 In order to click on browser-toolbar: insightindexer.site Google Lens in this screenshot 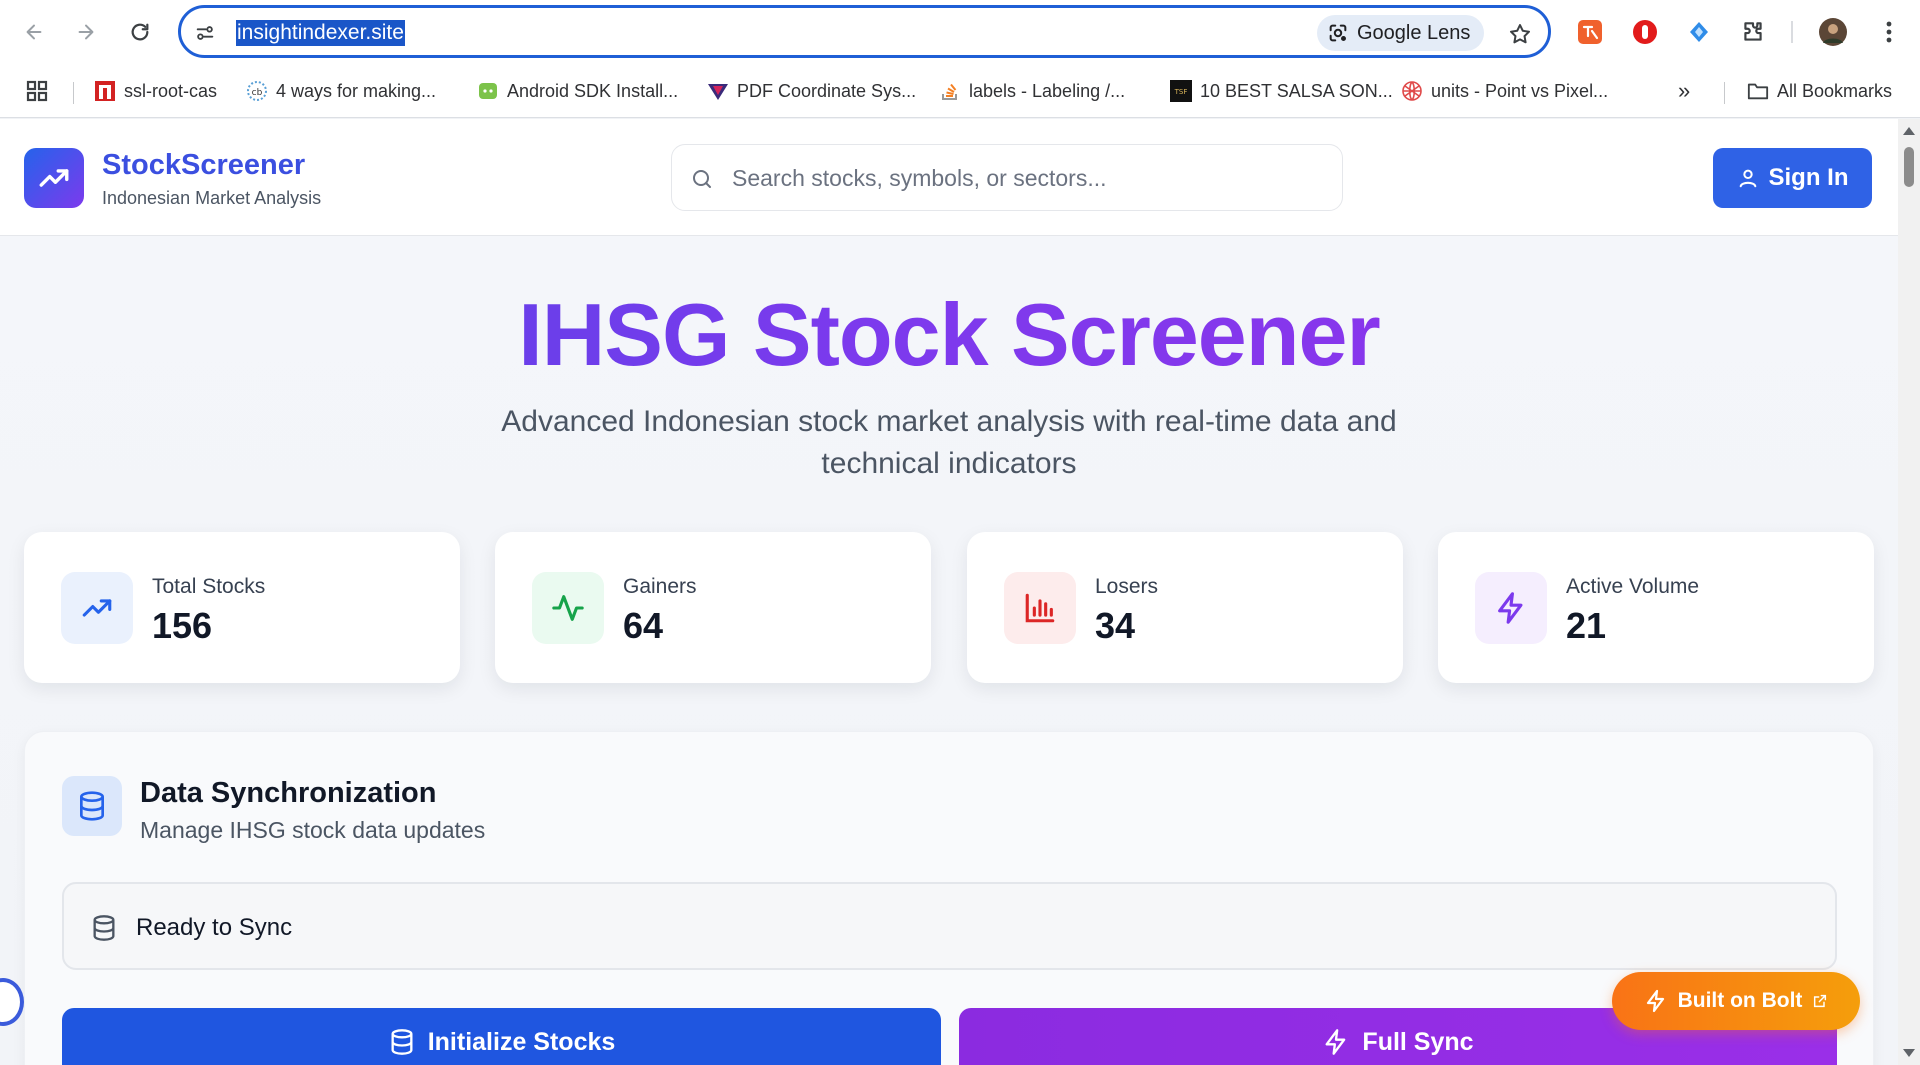, I will do `click(960, 33)`.